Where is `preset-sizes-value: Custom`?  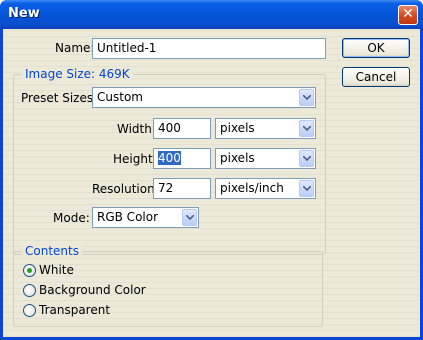 preset-sizes-value: Custom is located at coordinates (120, 97).